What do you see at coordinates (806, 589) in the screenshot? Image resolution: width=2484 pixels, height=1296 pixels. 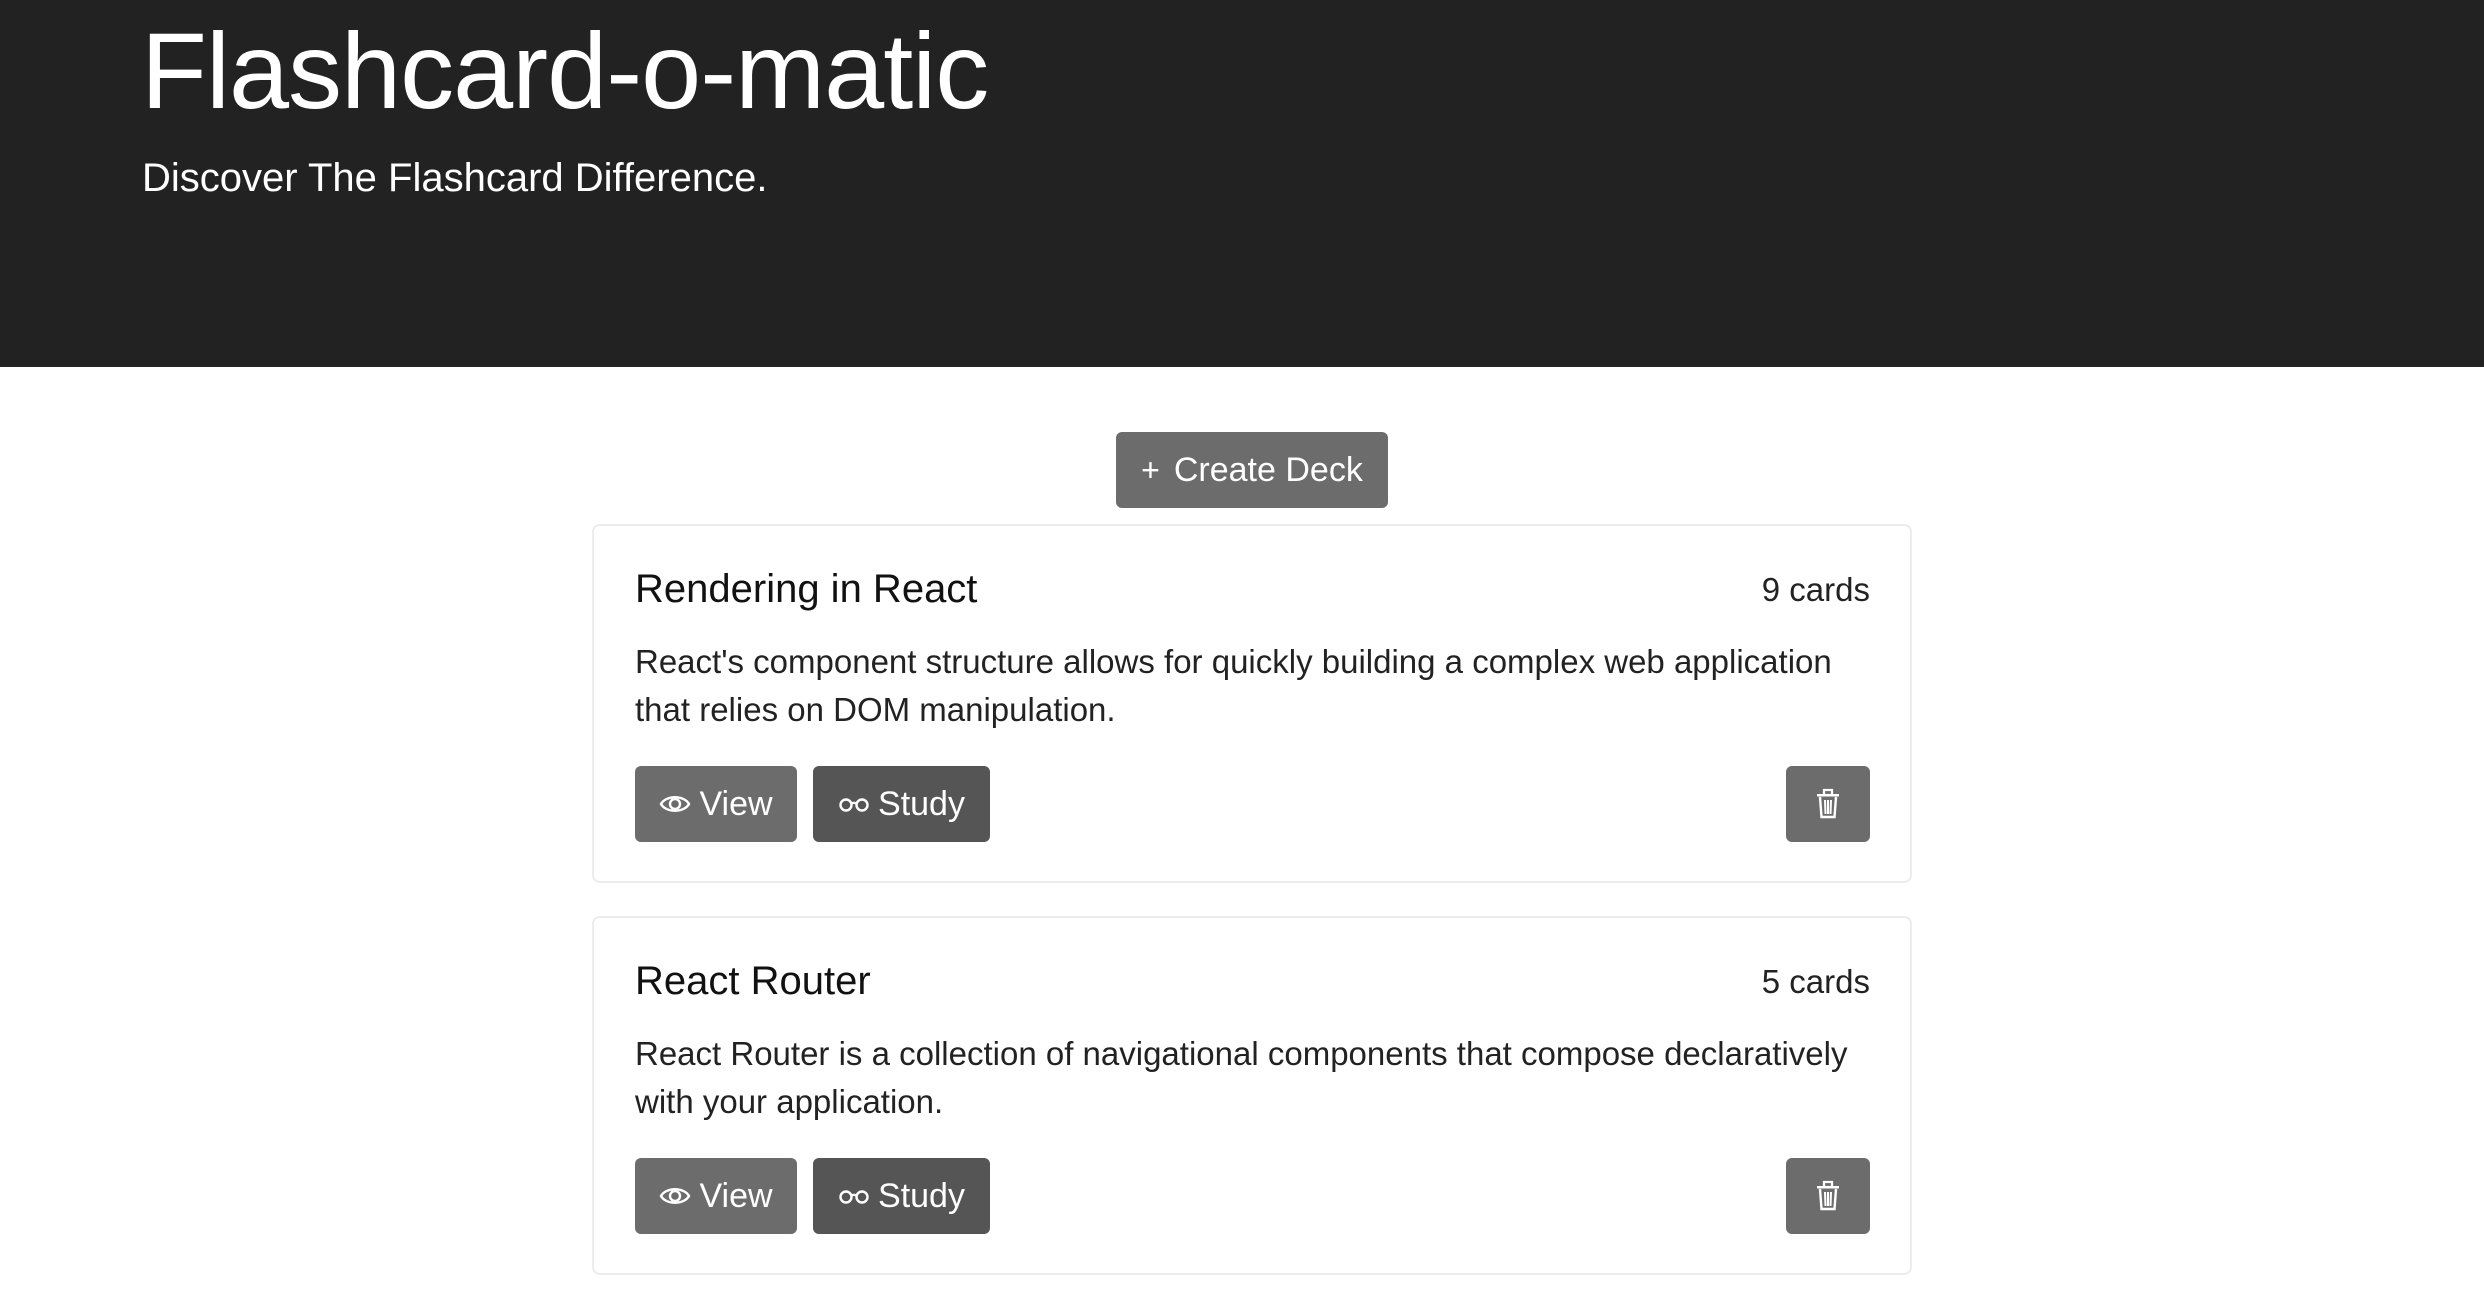 I see `deck-title: Rendering in React` at bounding box center [806, 589].